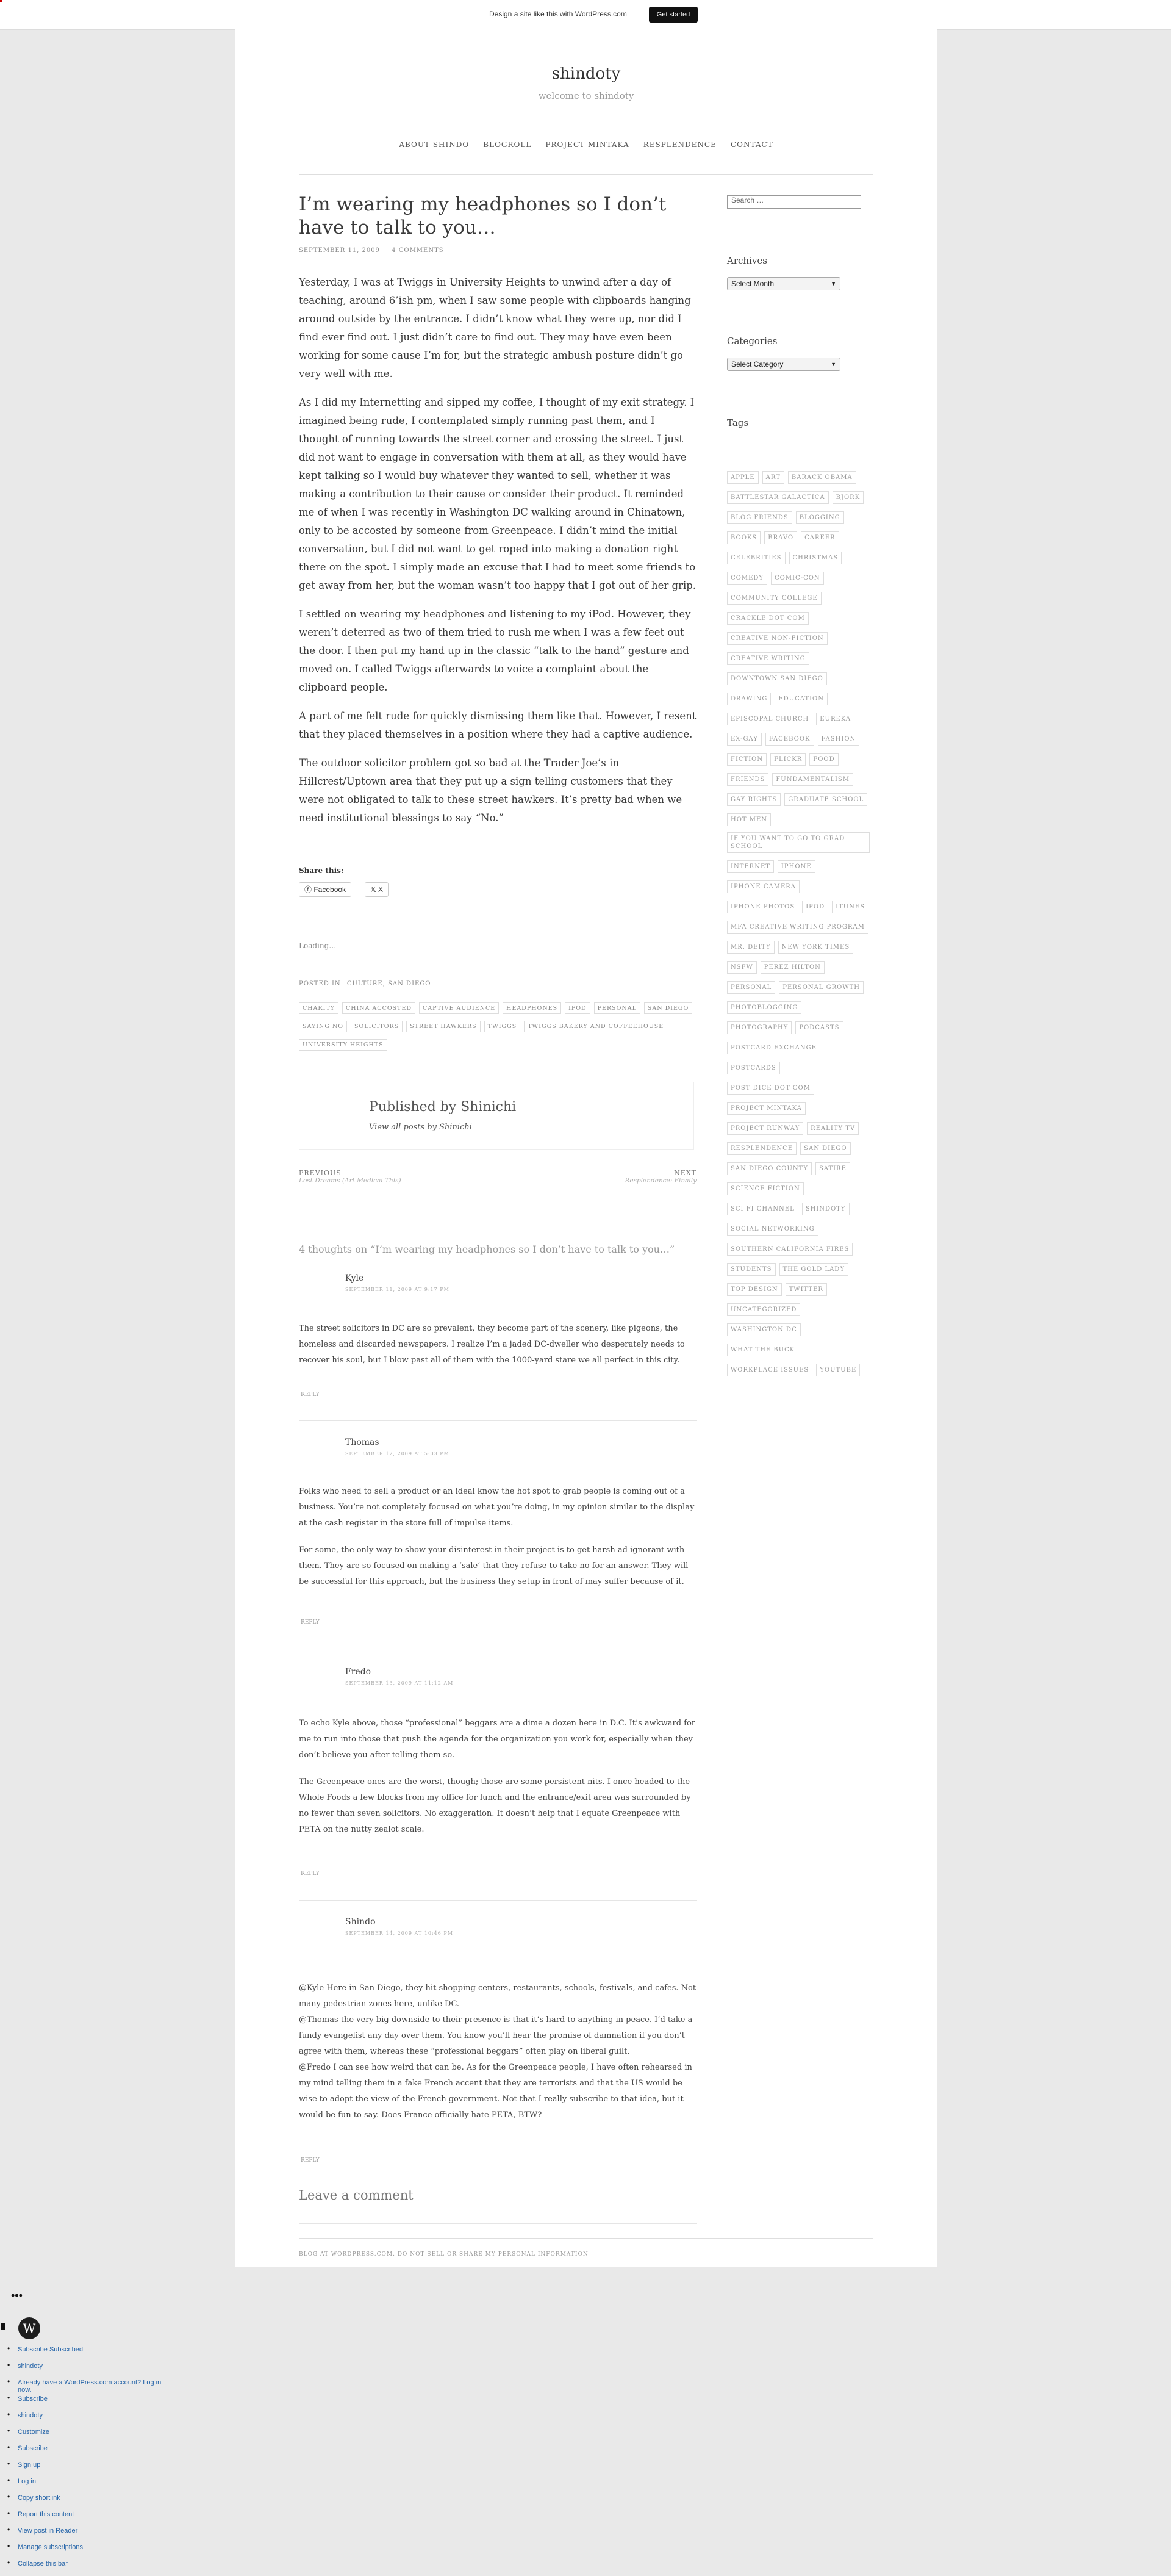 The height and width of the screenshot is (2576, 1171). What do you see at coordinates (90, 2435) in the screenshot?
I see `admin-action-item: Customize` at bounding box center [90, 2435].